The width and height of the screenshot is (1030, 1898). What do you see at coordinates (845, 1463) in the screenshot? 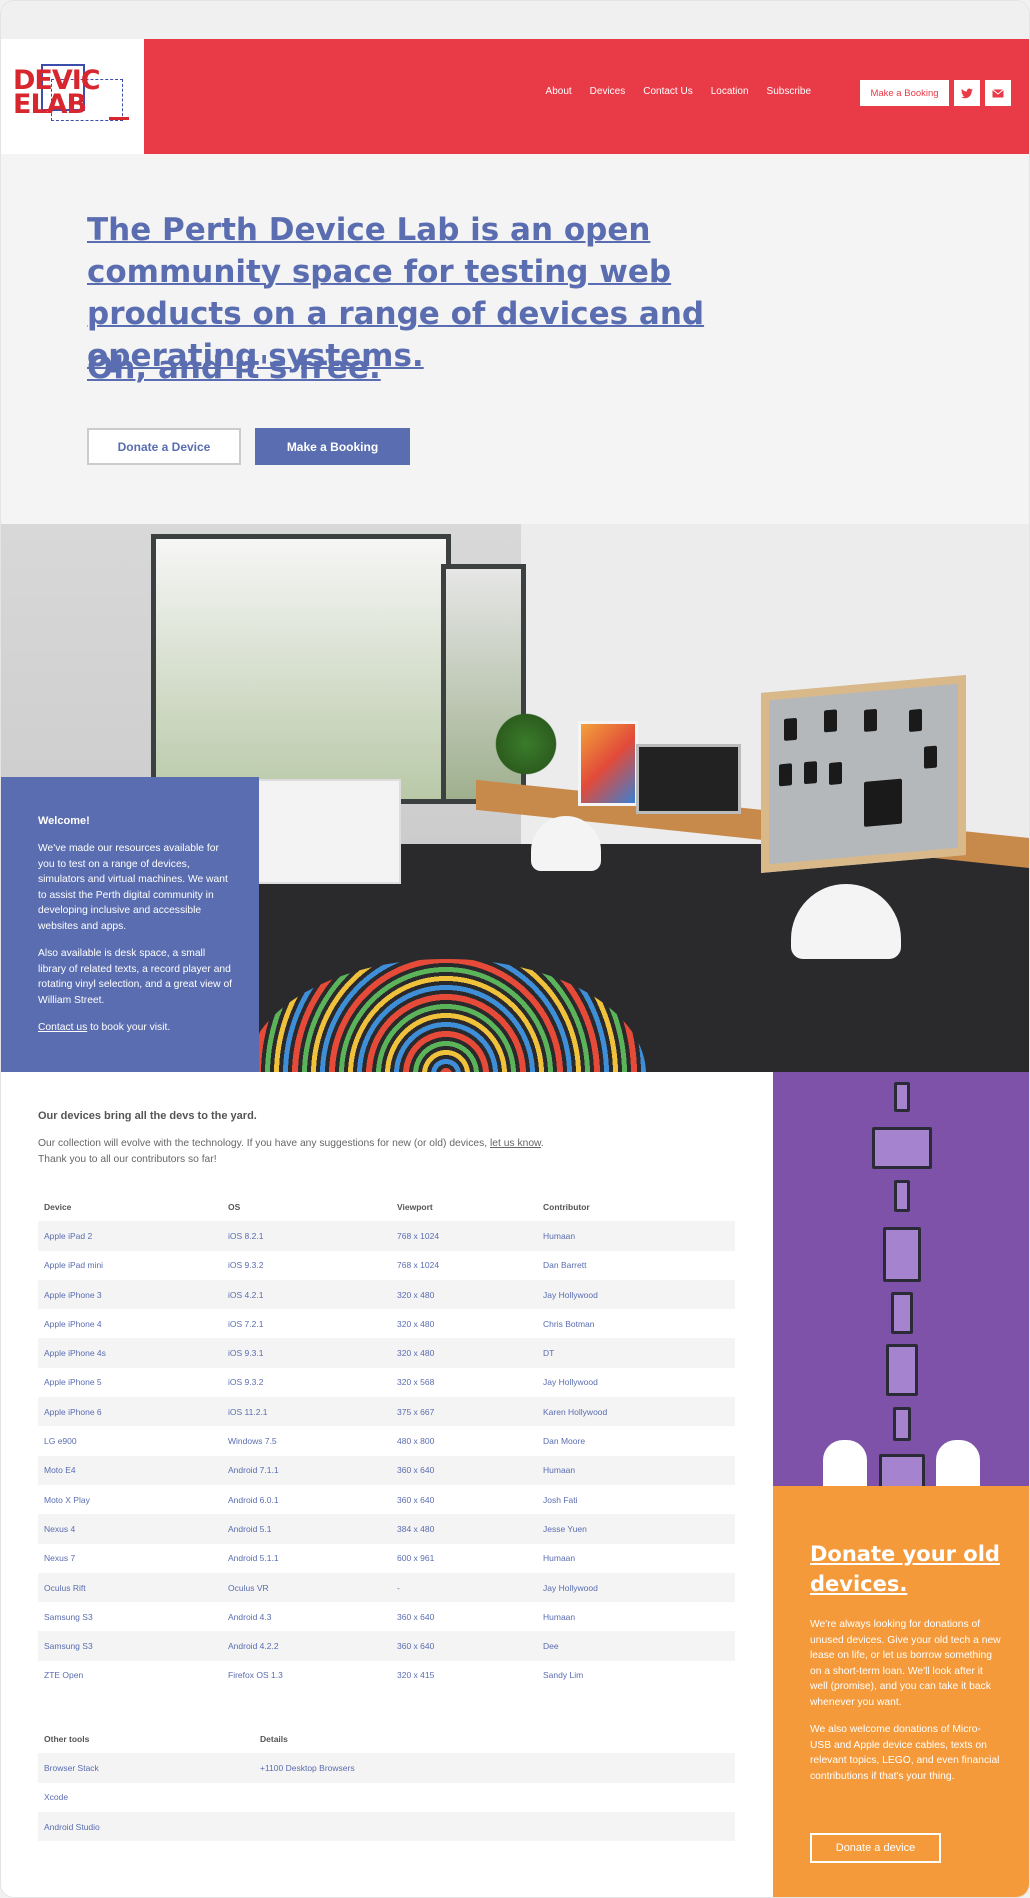
I see `left-hand-icon` at bounding box center [845, 1463].